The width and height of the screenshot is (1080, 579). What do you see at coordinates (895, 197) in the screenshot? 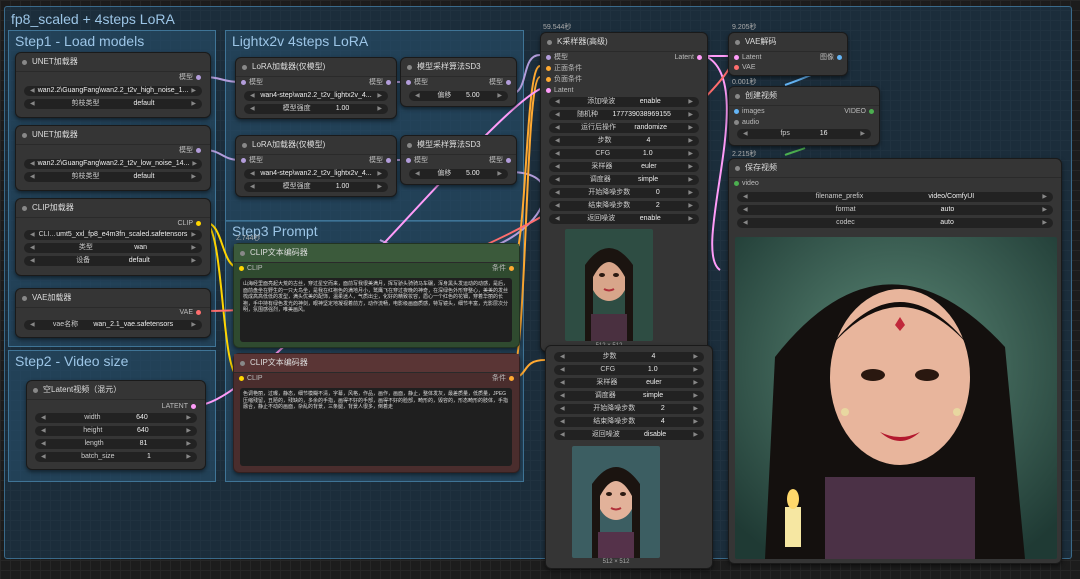
I see `filename-prefix-field: filename_prefix video/ComfyUI` at bounding box center [895, 197].